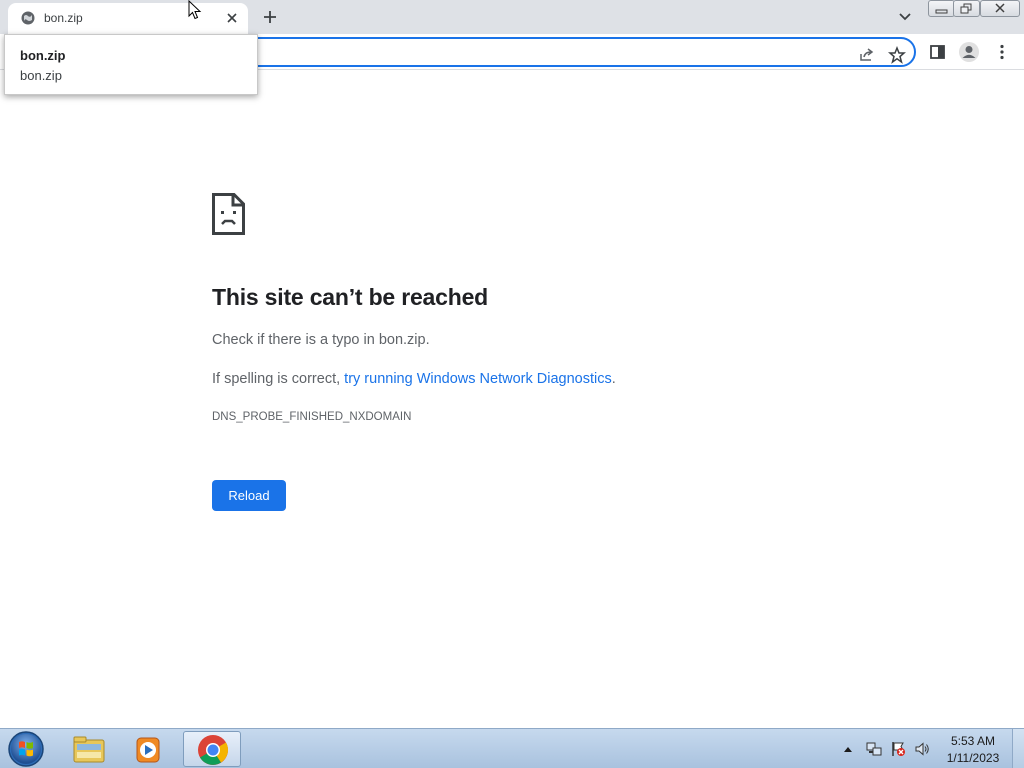 Image resolution: width=1024 pixels, height=768 pixels. What do you see at coordinates (131, 64) in the screenshot?
I see `tab-hover-card: bon.zip bon.zip` at bounding box center [131, 64].